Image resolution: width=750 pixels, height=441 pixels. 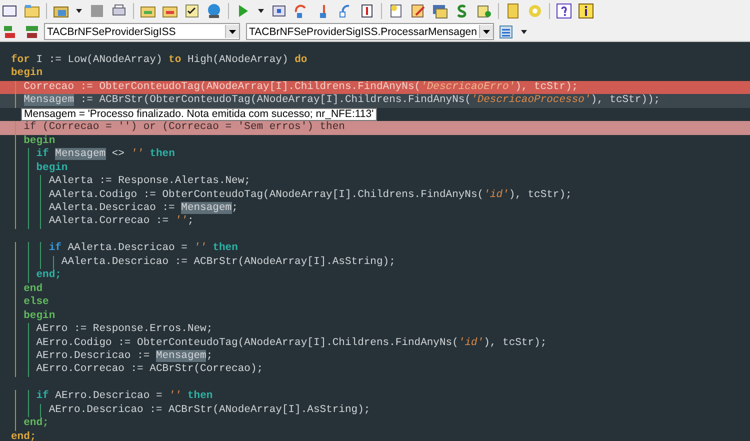 I want to click on dropdown: TACBrNFSeProviderSigISS, so click(x=142, y=31).